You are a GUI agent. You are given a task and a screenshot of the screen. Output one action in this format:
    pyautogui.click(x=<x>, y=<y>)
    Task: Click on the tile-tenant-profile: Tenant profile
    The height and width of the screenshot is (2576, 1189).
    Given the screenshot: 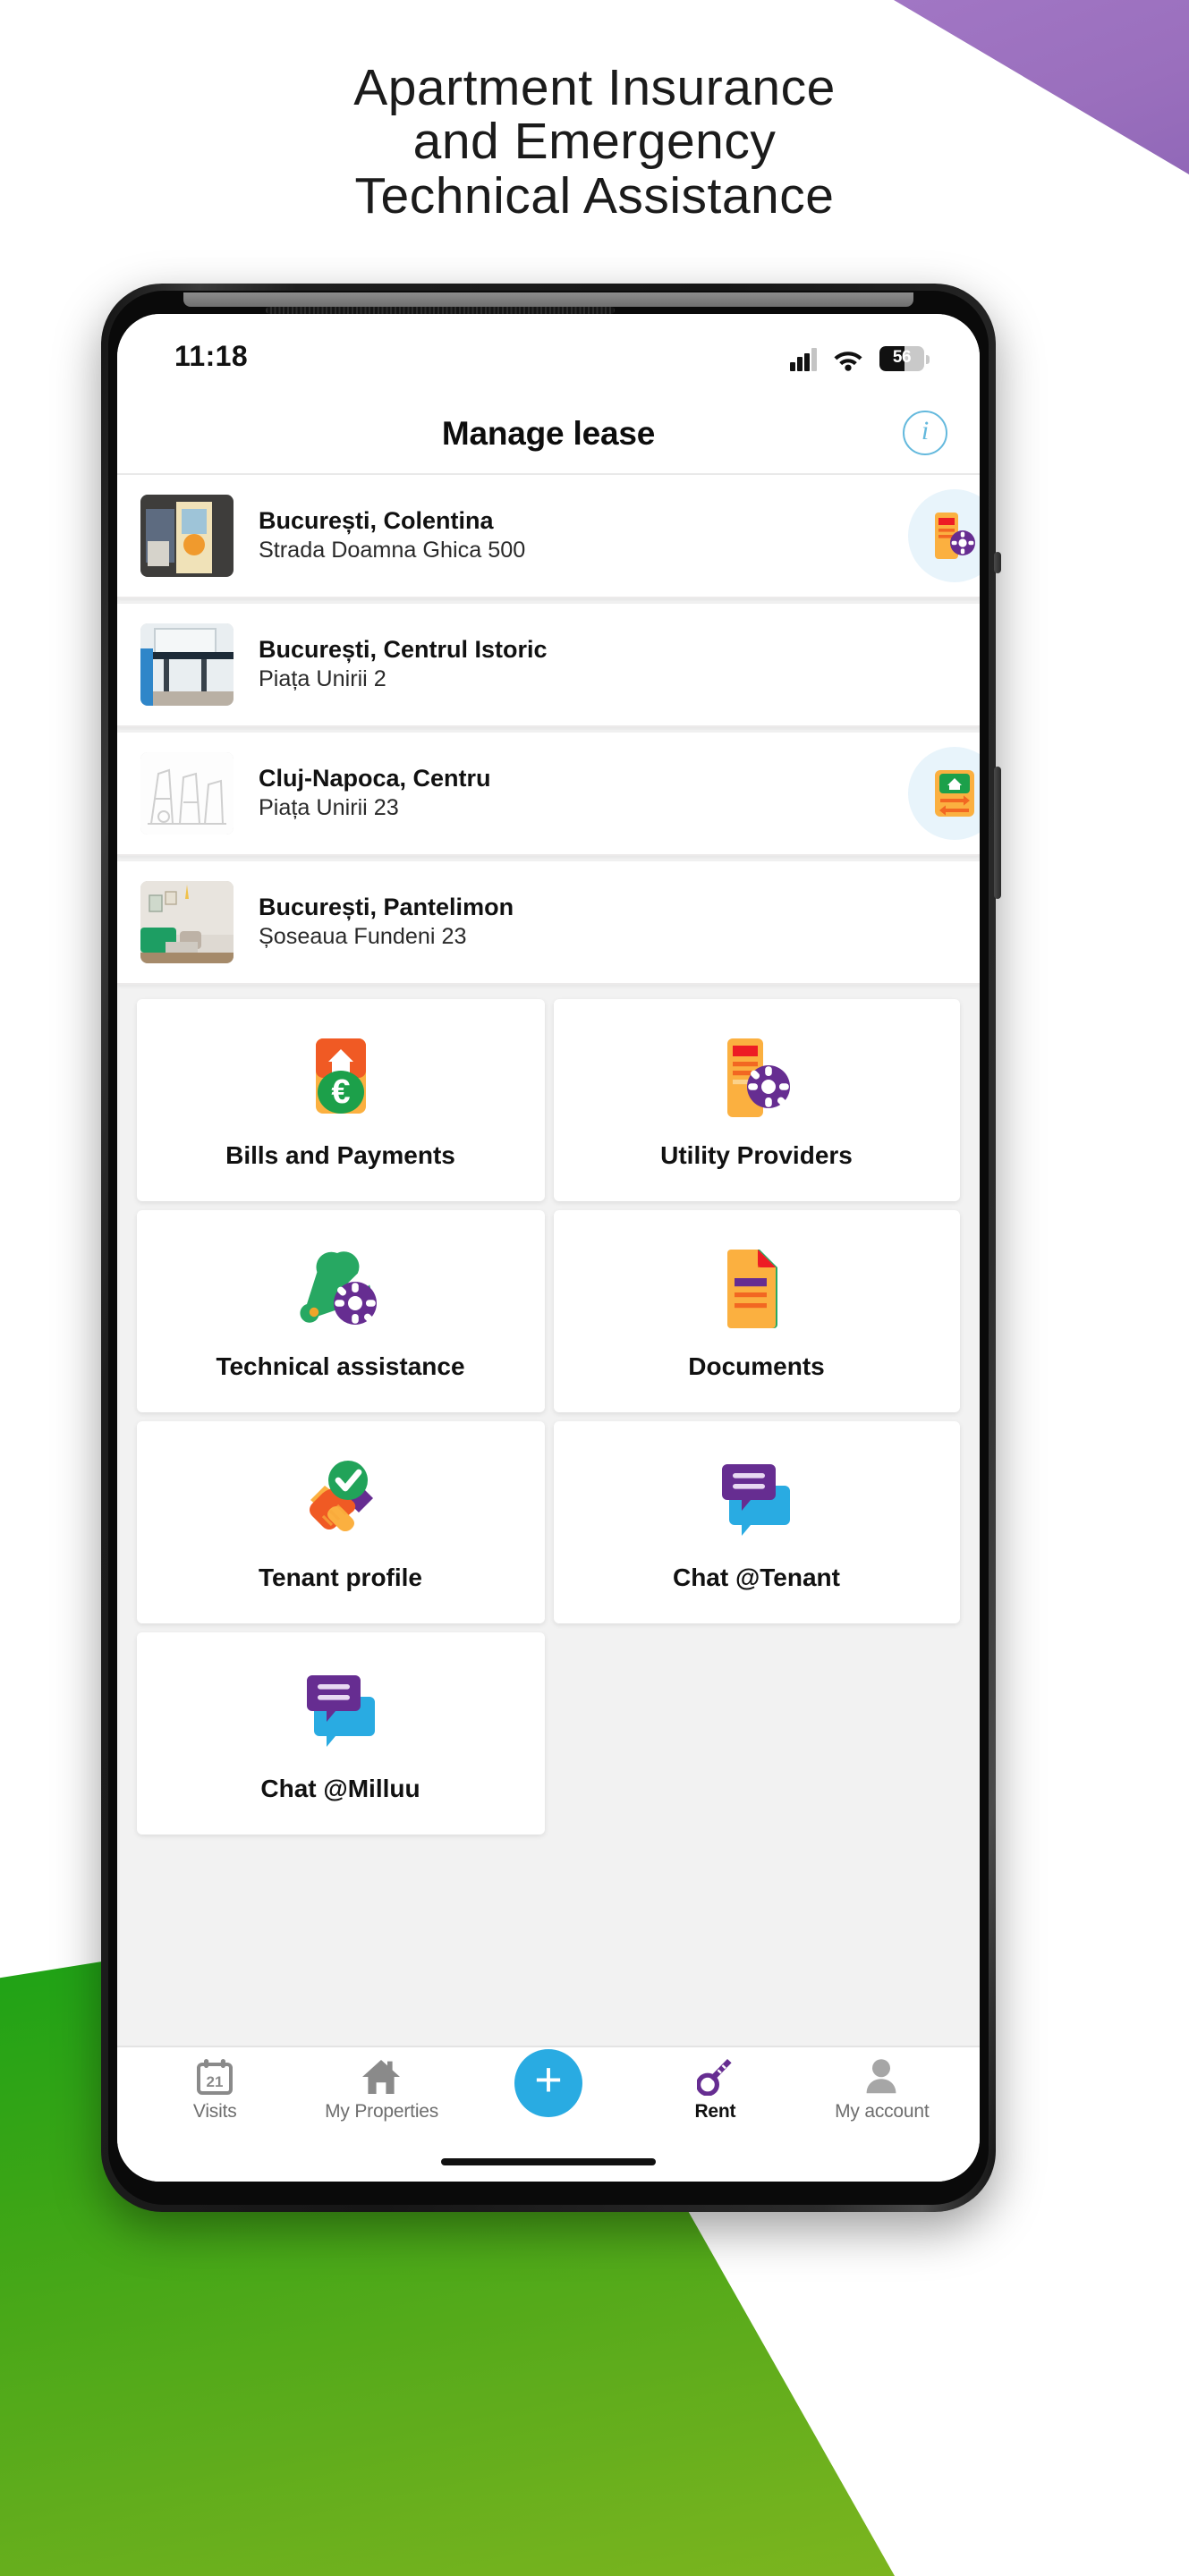 What is the action you would take?
    pyautogui.click(x=340, y=1522)
    